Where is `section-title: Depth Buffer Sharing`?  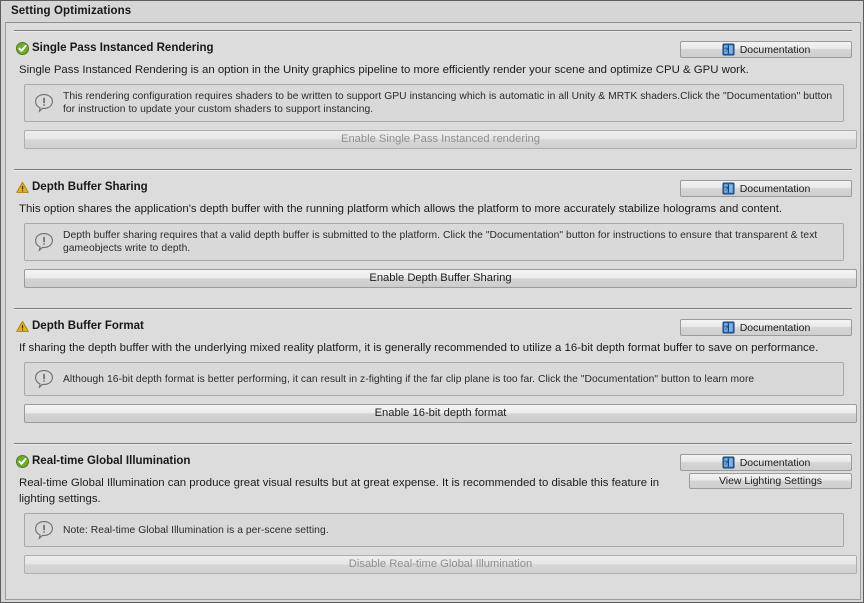
section-title: Depth Buffer Sharing is located at coordinates (82, 187).